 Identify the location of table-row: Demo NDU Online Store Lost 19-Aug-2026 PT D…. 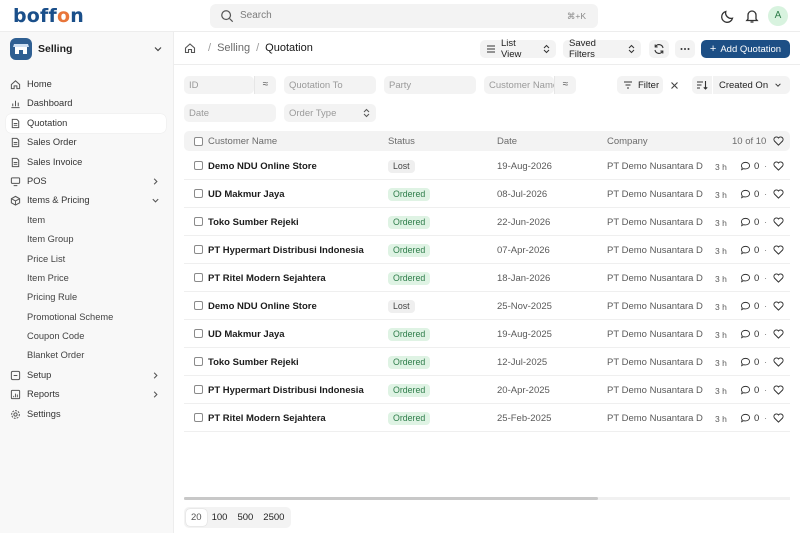
(487, 166).